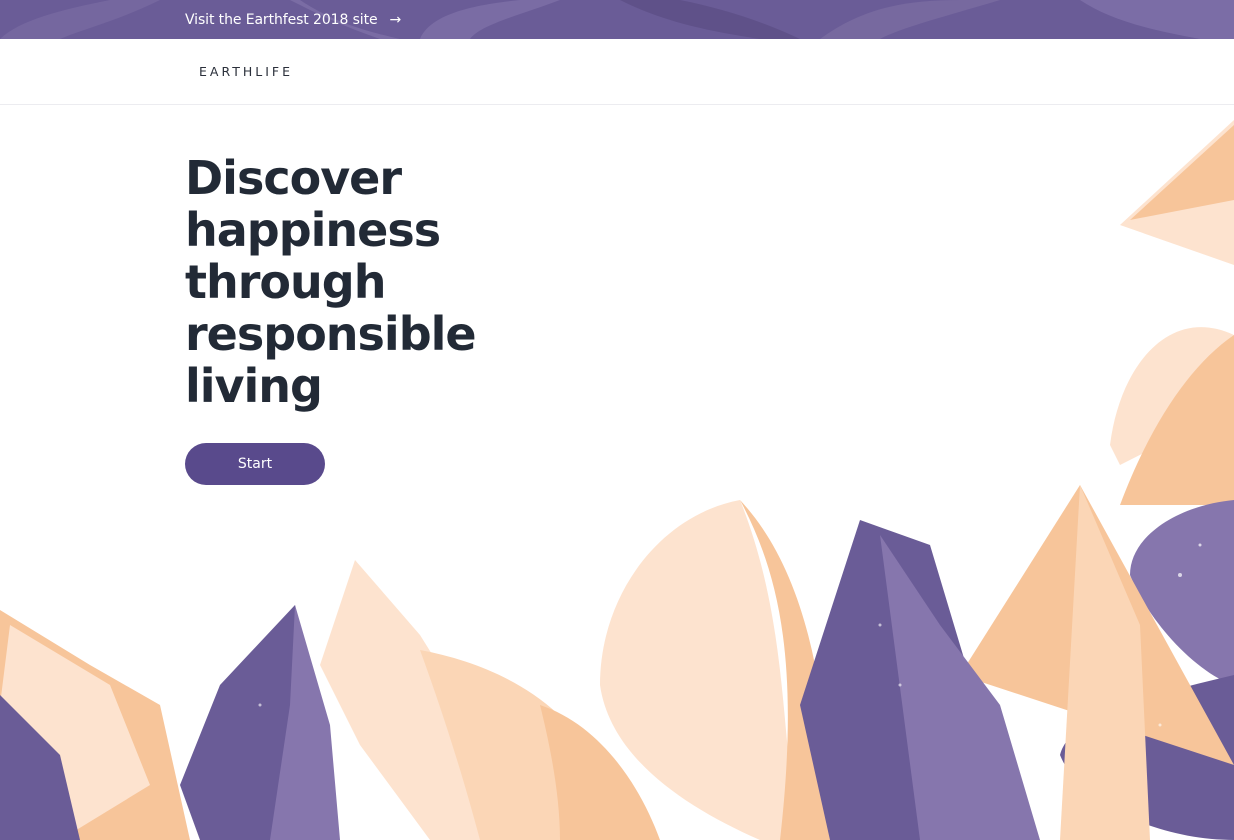 Image resolution: width=1234 pixels, height=840 pixels. Describe the element at coordinates (617, 72) in the screenshot. I see `navbar: EARTHLIFE` at that location.